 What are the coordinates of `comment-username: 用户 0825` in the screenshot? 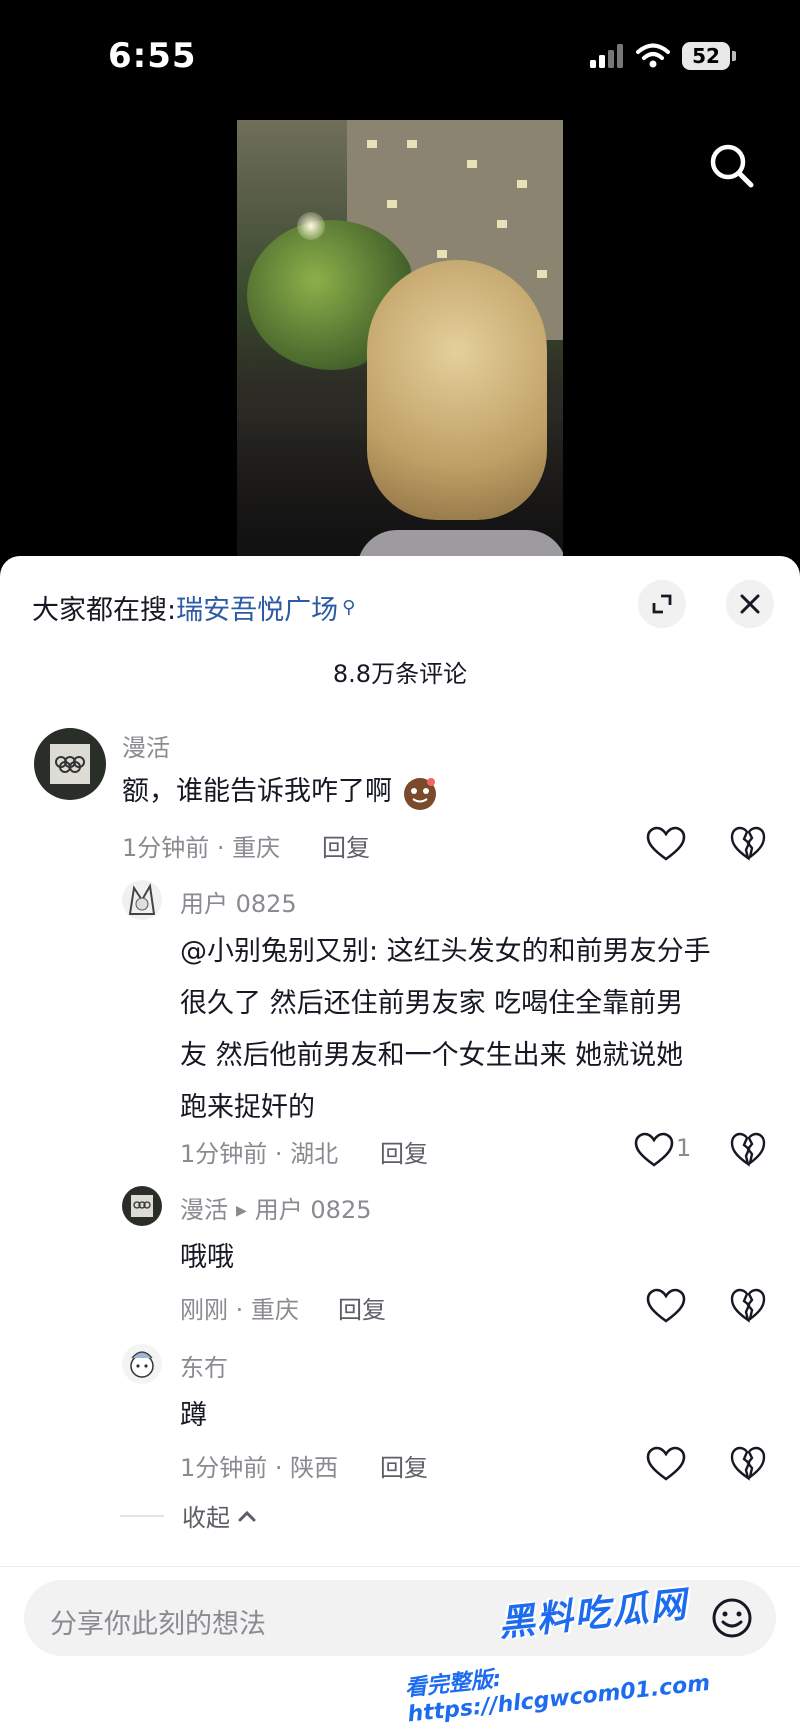 It's located at (238, 901).